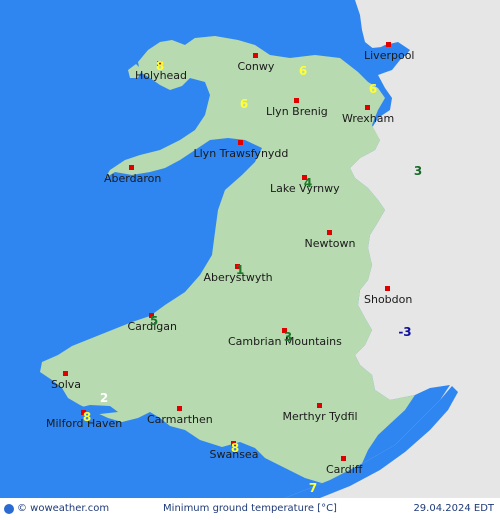 This screenshot has width=500, height=520. Describe the element at coordinates (180, 419) in the screenshot. I see `city-label: Carmarthen` at that location.